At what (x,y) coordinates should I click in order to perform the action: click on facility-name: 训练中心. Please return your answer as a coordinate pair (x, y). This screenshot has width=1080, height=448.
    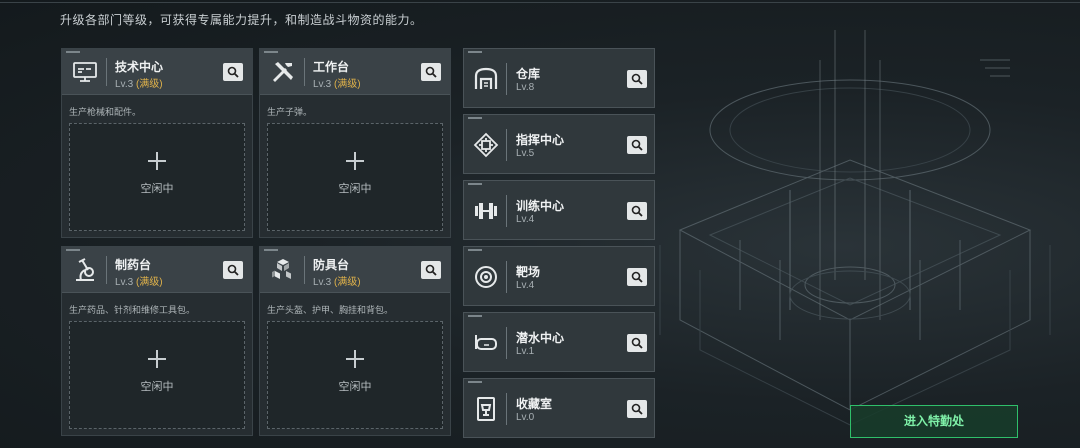
    Looking at the image, I should click on (540, 206).